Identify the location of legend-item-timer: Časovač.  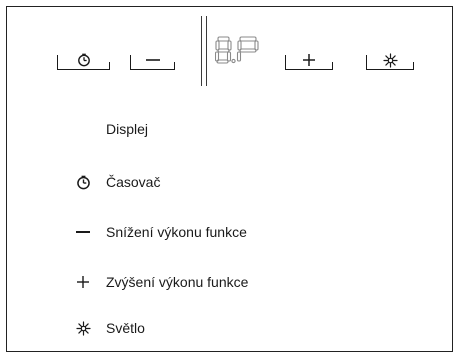
(117, 182).